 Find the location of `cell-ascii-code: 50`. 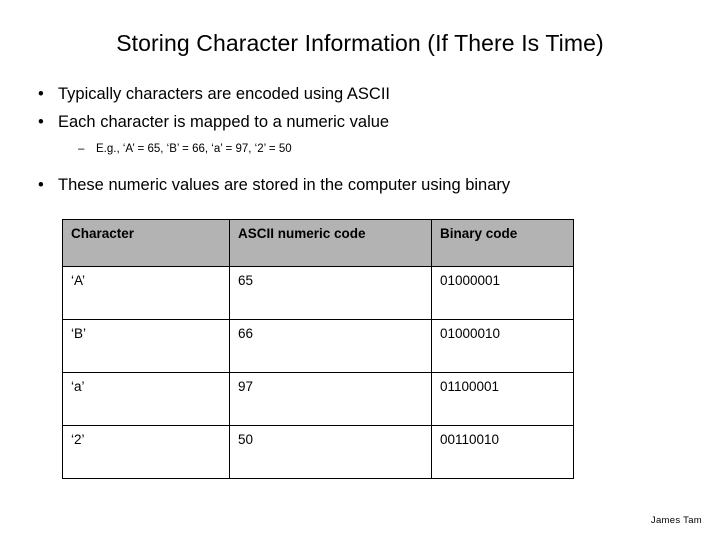

cell-ascii-code: 50 is located at coordinates (330, 452).